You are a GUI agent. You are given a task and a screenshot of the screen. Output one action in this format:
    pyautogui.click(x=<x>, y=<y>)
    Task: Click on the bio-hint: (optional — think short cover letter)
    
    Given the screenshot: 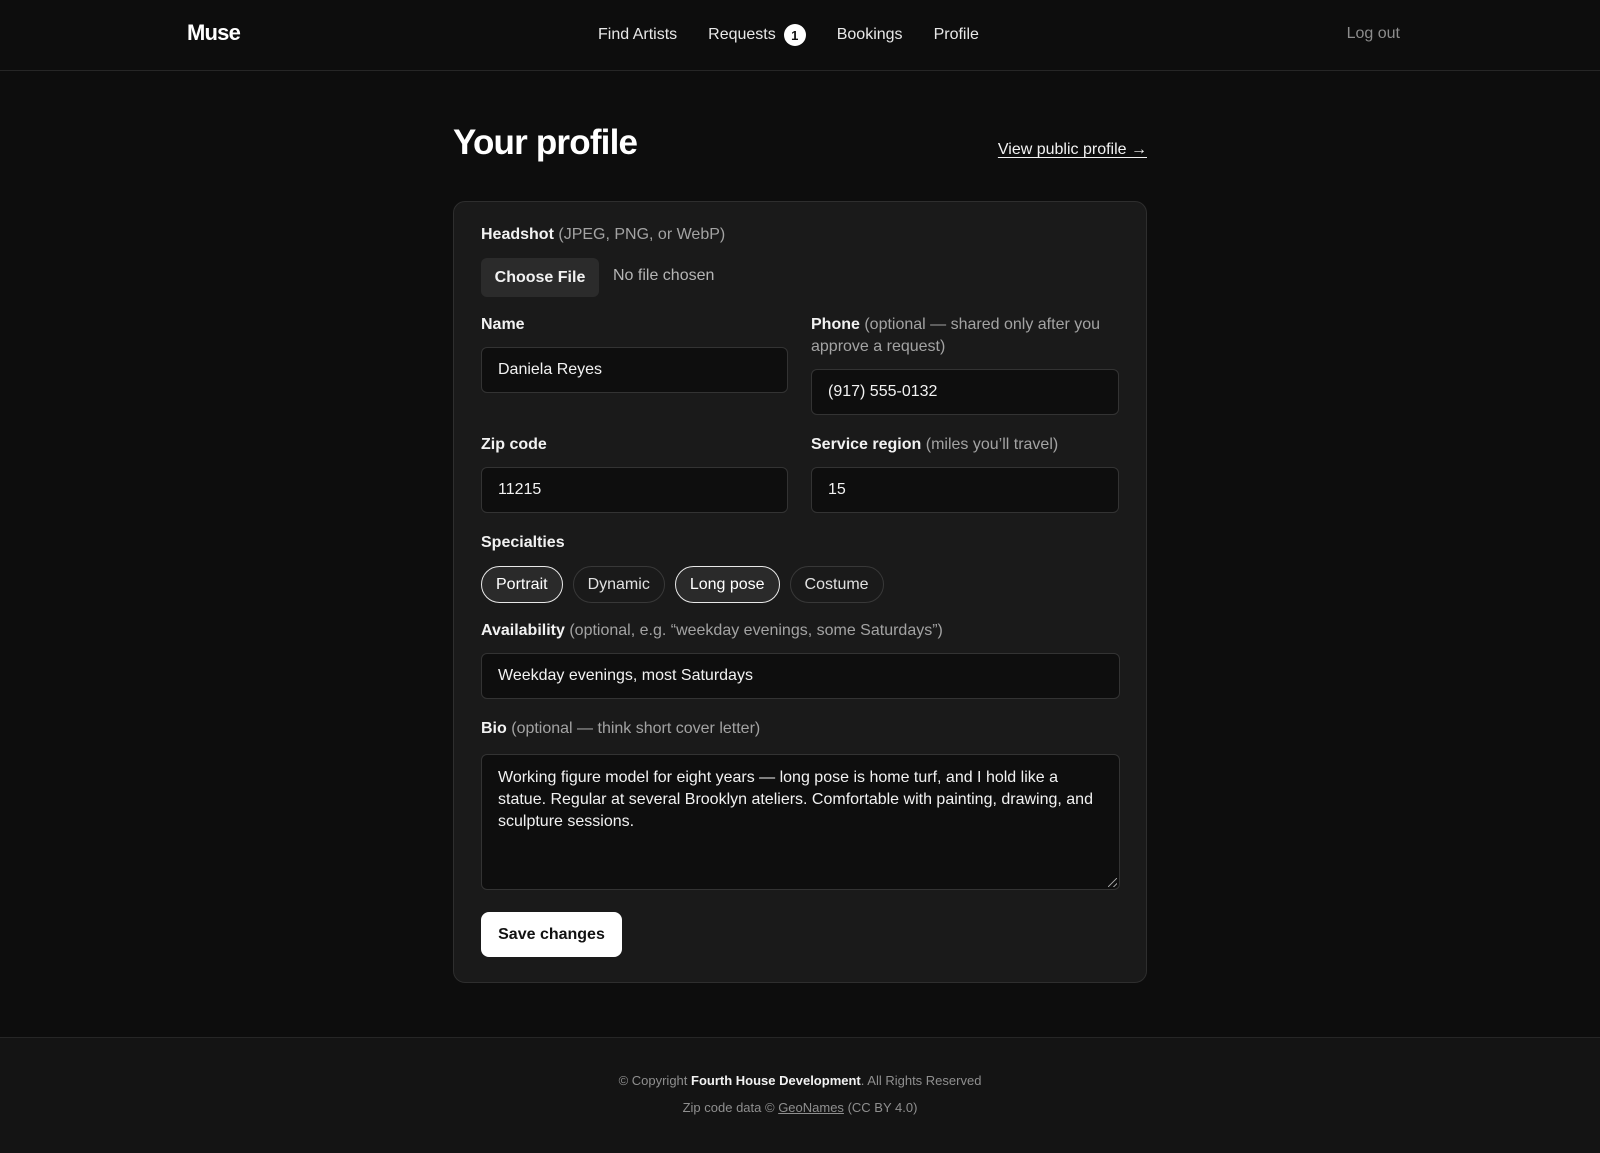 What is the action you would take?
    pyautogui.click(x=636, y=728)
    